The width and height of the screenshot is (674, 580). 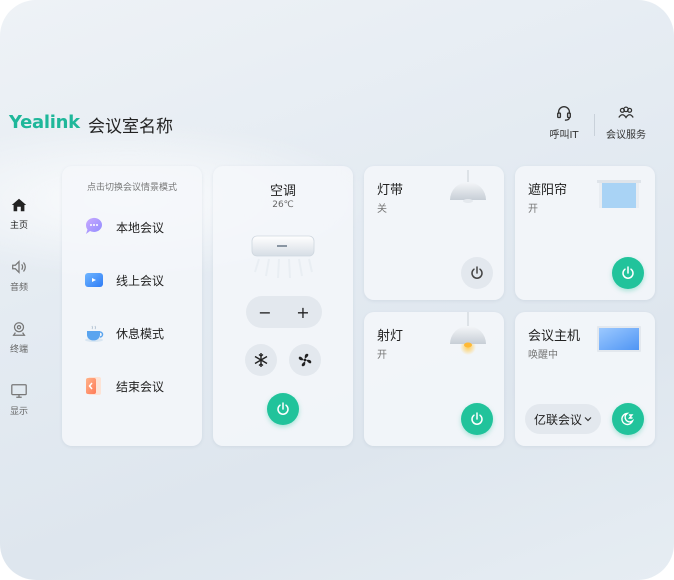 What do you see at coordinates (19, 267) in the screenshot?
I see `speaker-icon` at bounding box center [19, 267].